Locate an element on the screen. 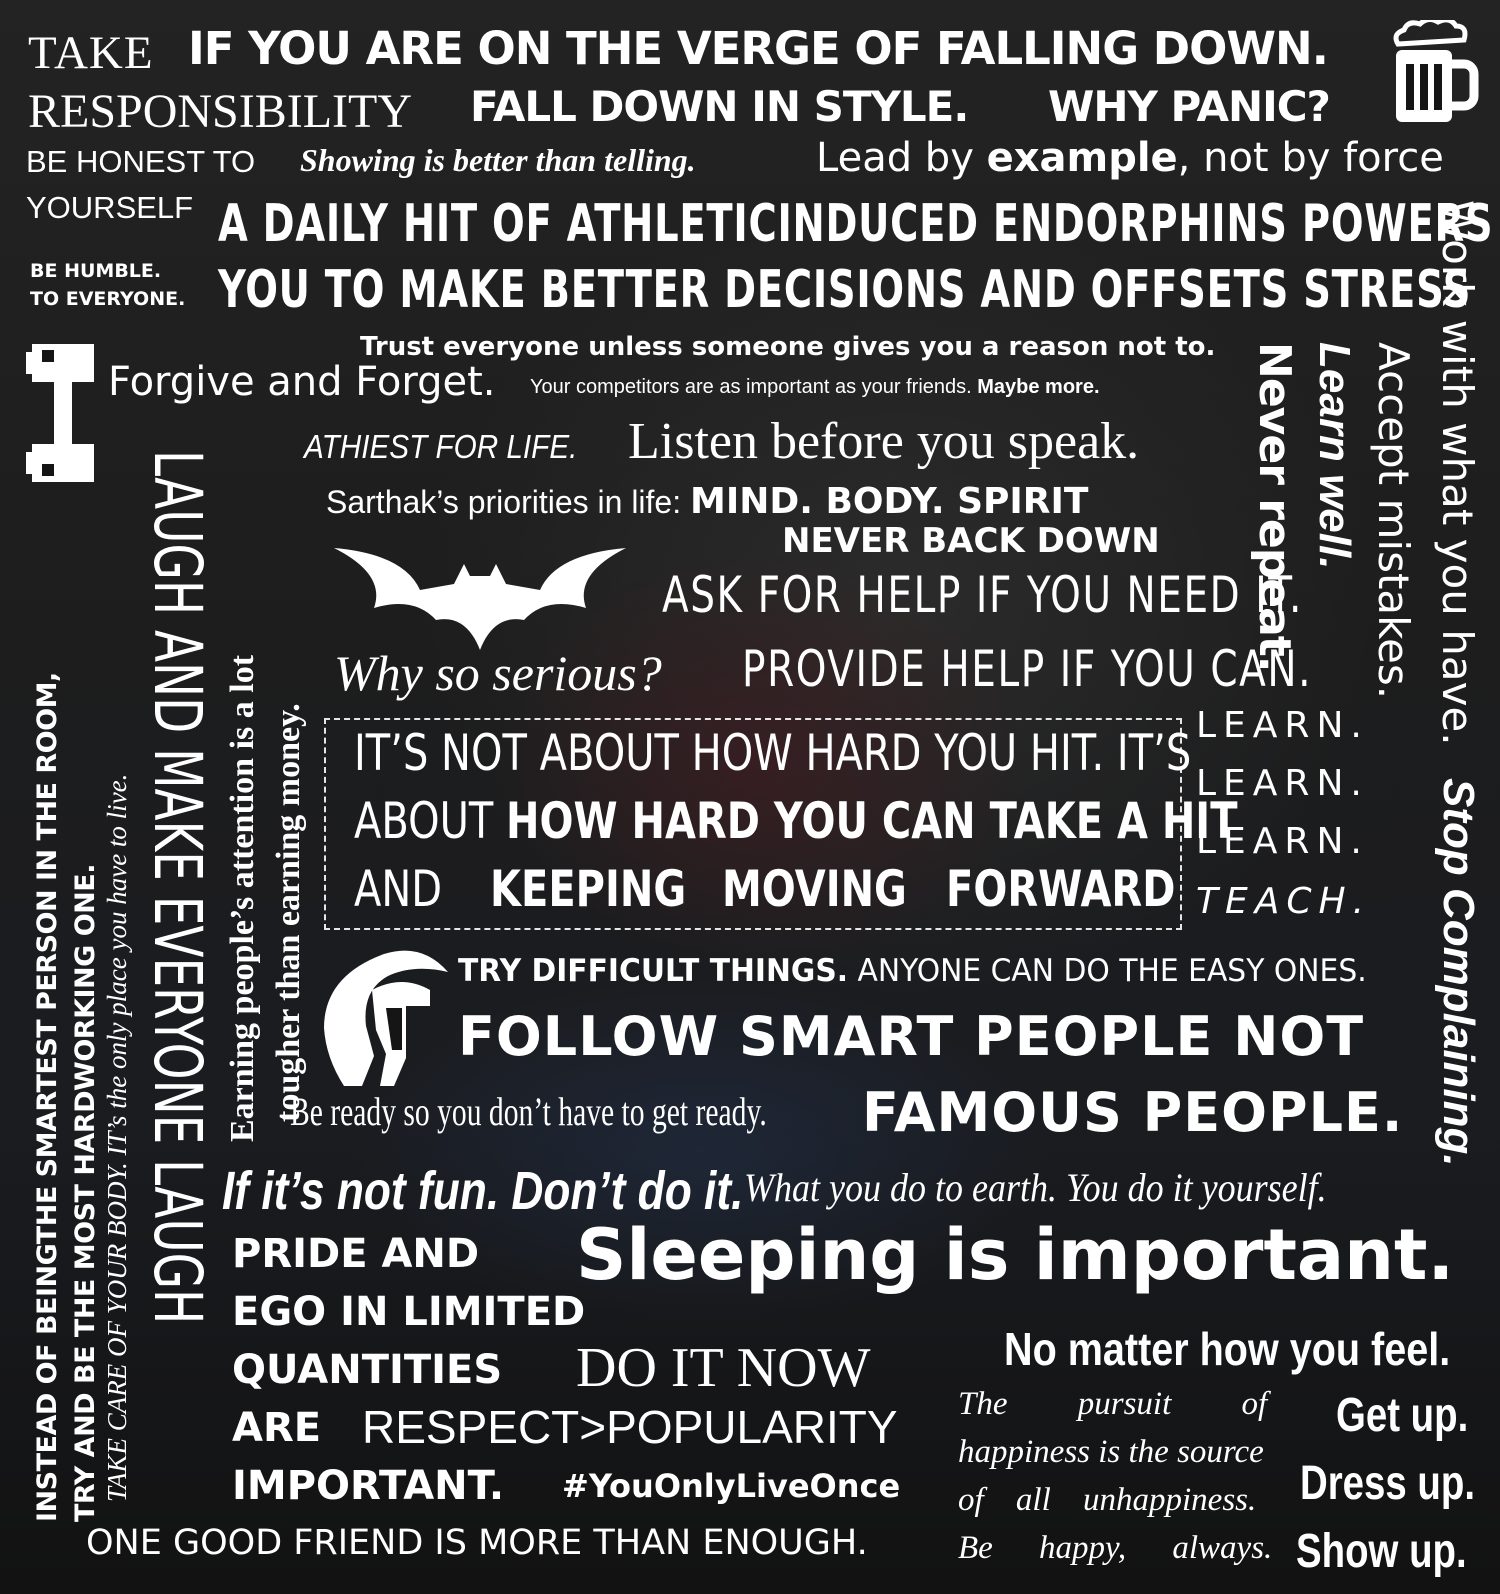  famous-people-text: FAMOUS PEOPLE. is located at coordinates (1133, 1112).